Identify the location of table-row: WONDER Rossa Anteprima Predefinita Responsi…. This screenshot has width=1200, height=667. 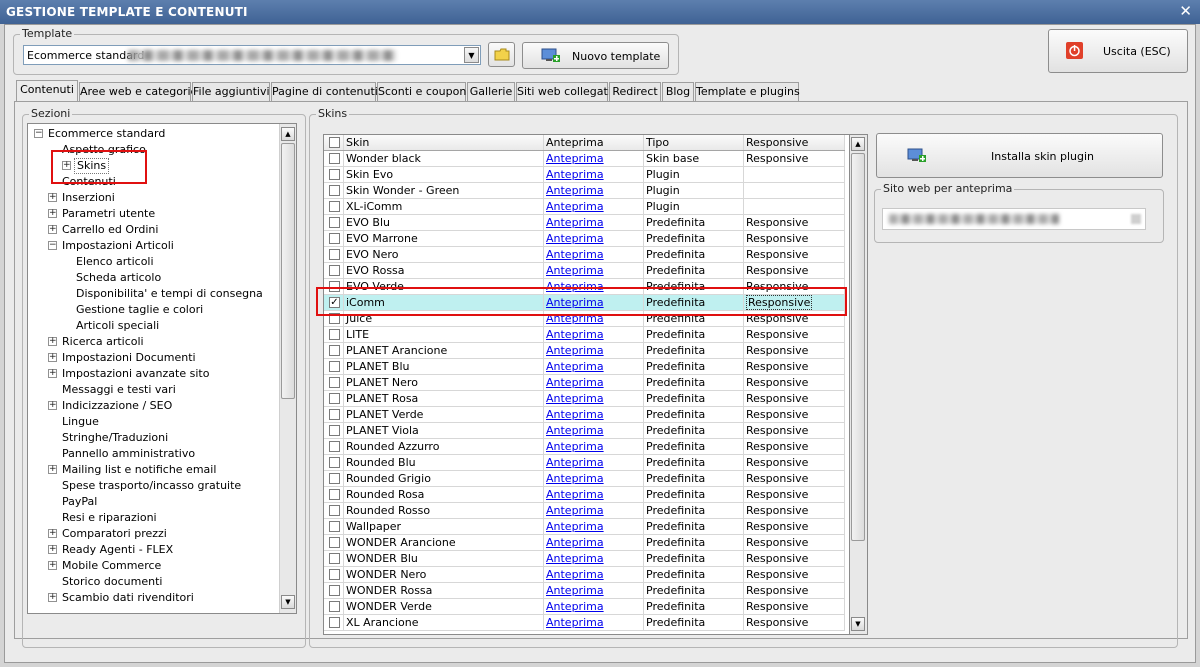
(584, 591).